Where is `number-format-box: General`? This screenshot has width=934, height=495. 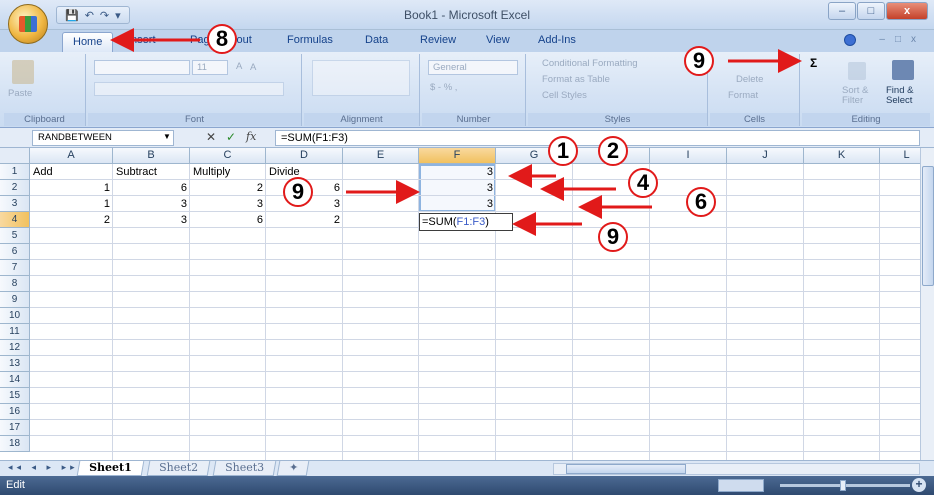
number-format-box: General is located at coordinates (473, 67).